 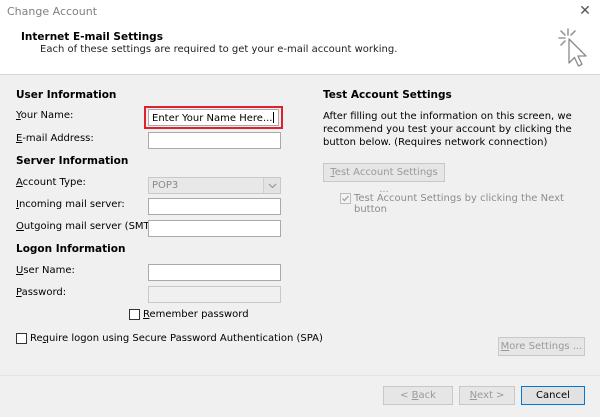 I want to click on incoming-server-input, so click(x=214, y=206).